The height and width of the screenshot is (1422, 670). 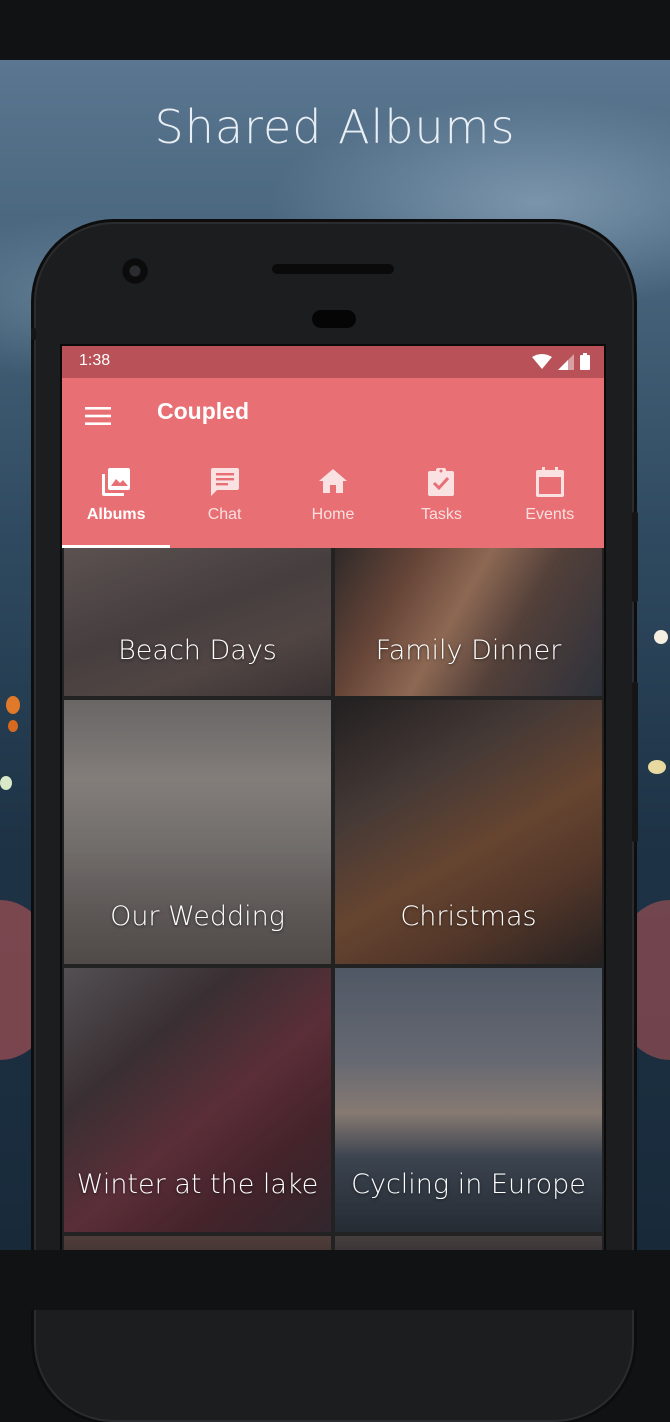 What do you see at coordinates (468, 1100) in the screenshot?
I see `album-tile-cycling-in-europe: Cycling in Europe` at bounding box center [468, 1100].